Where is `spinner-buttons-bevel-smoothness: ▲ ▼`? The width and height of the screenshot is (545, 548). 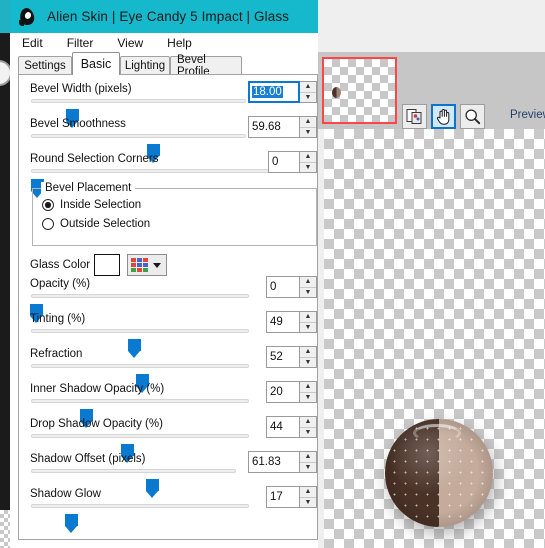
spinner-buttons-bevel-smoothness: ▲ ▼ is located at coordinates (308, 127).